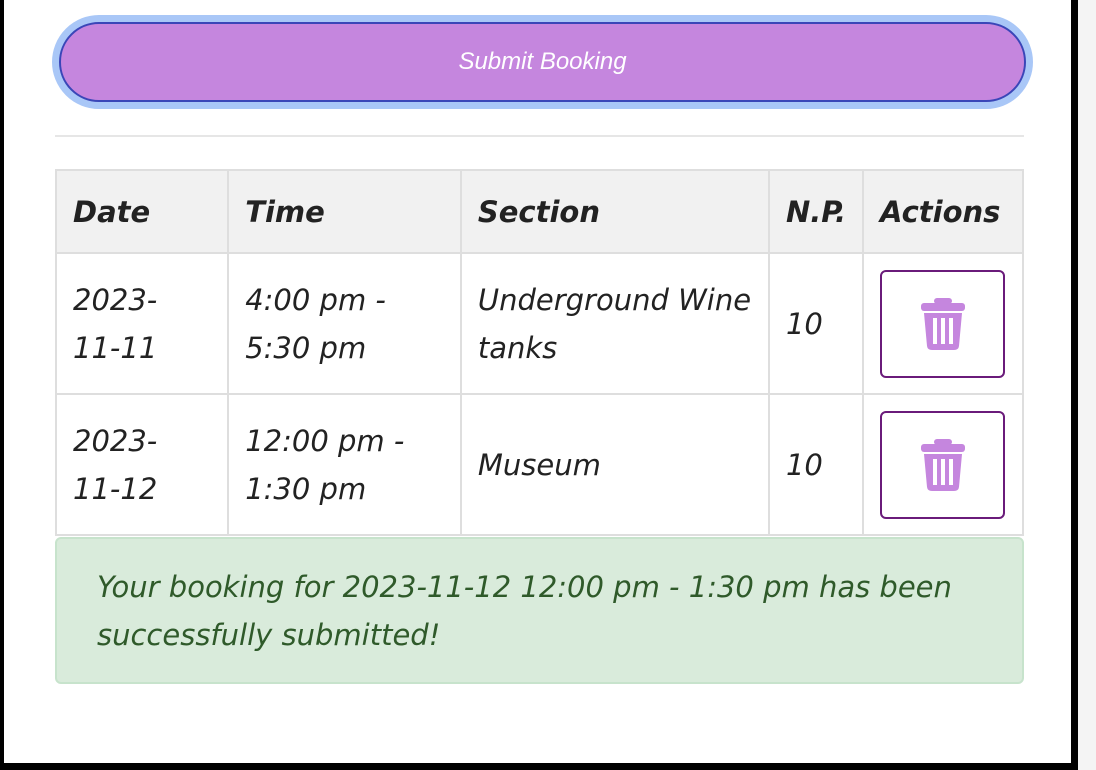 This screenshot has width=1096, height=770. I want to click on header-time: Time, so click(344, 211).